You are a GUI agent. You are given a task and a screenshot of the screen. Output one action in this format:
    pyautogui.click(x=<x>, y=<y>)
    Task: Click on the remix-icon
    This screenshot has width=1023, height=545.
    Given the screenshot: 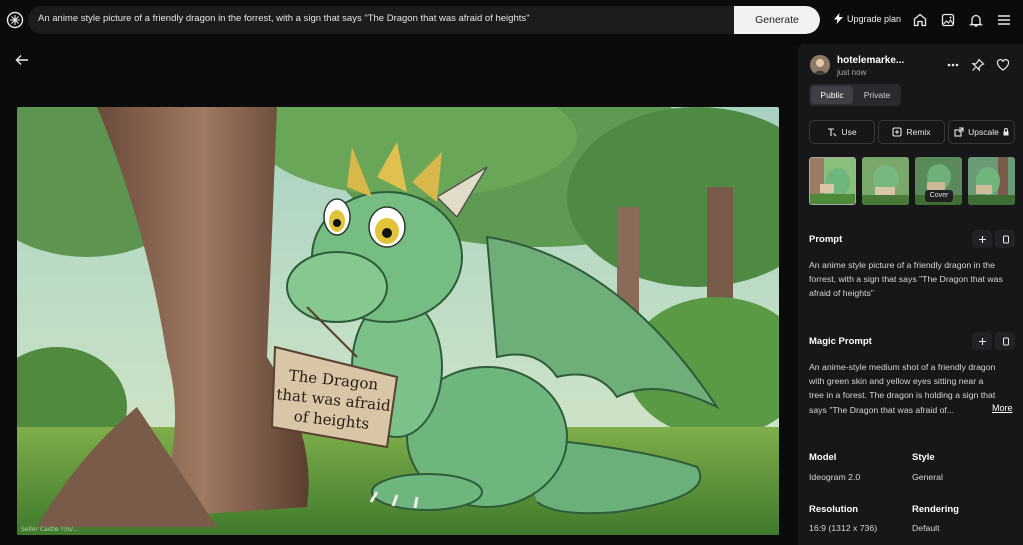 What is the action you would take?
    pyautogui.click(x=897, y=132)
    